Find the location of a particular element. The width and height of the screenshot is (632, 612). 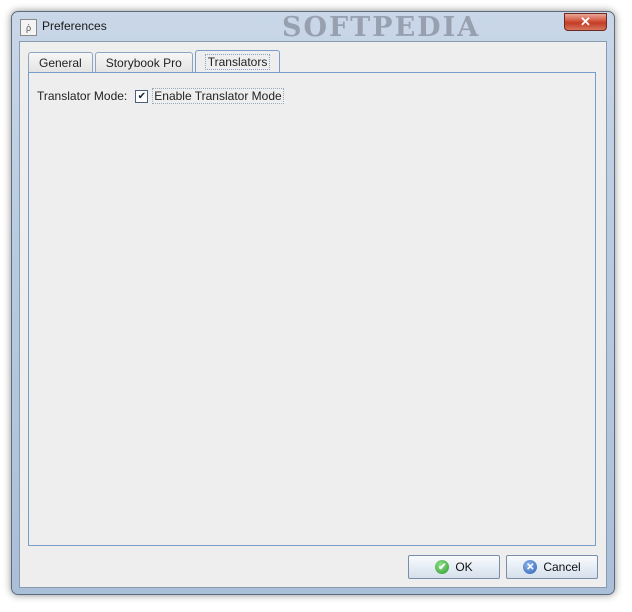

ok-button-label: OK is located at coordinates (464, 567).